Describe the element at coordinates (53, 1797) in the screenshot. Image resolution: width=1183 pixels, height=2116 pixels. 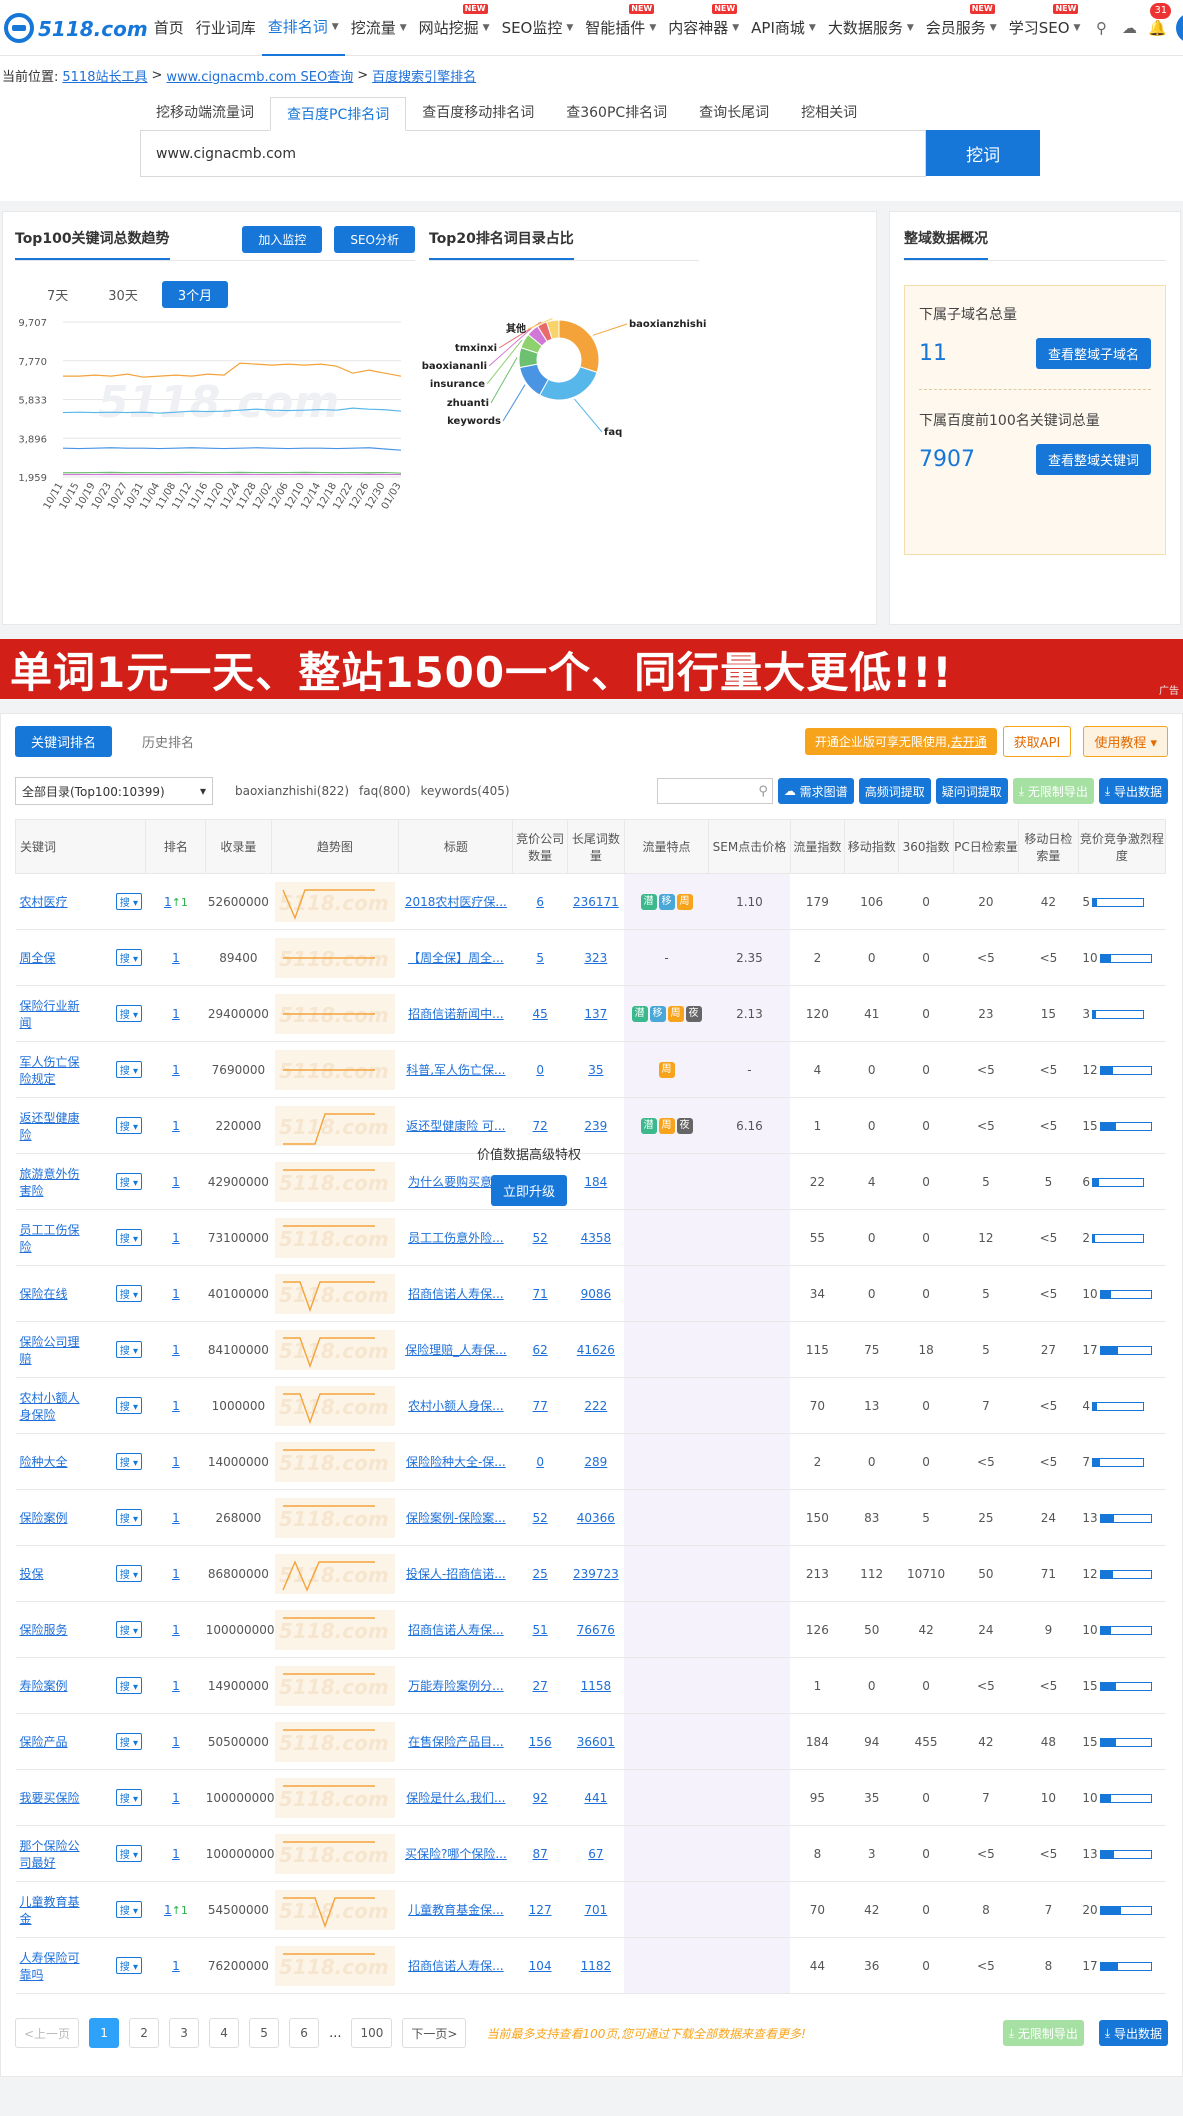
I see `keyword-link: 我要买保险` at that location.